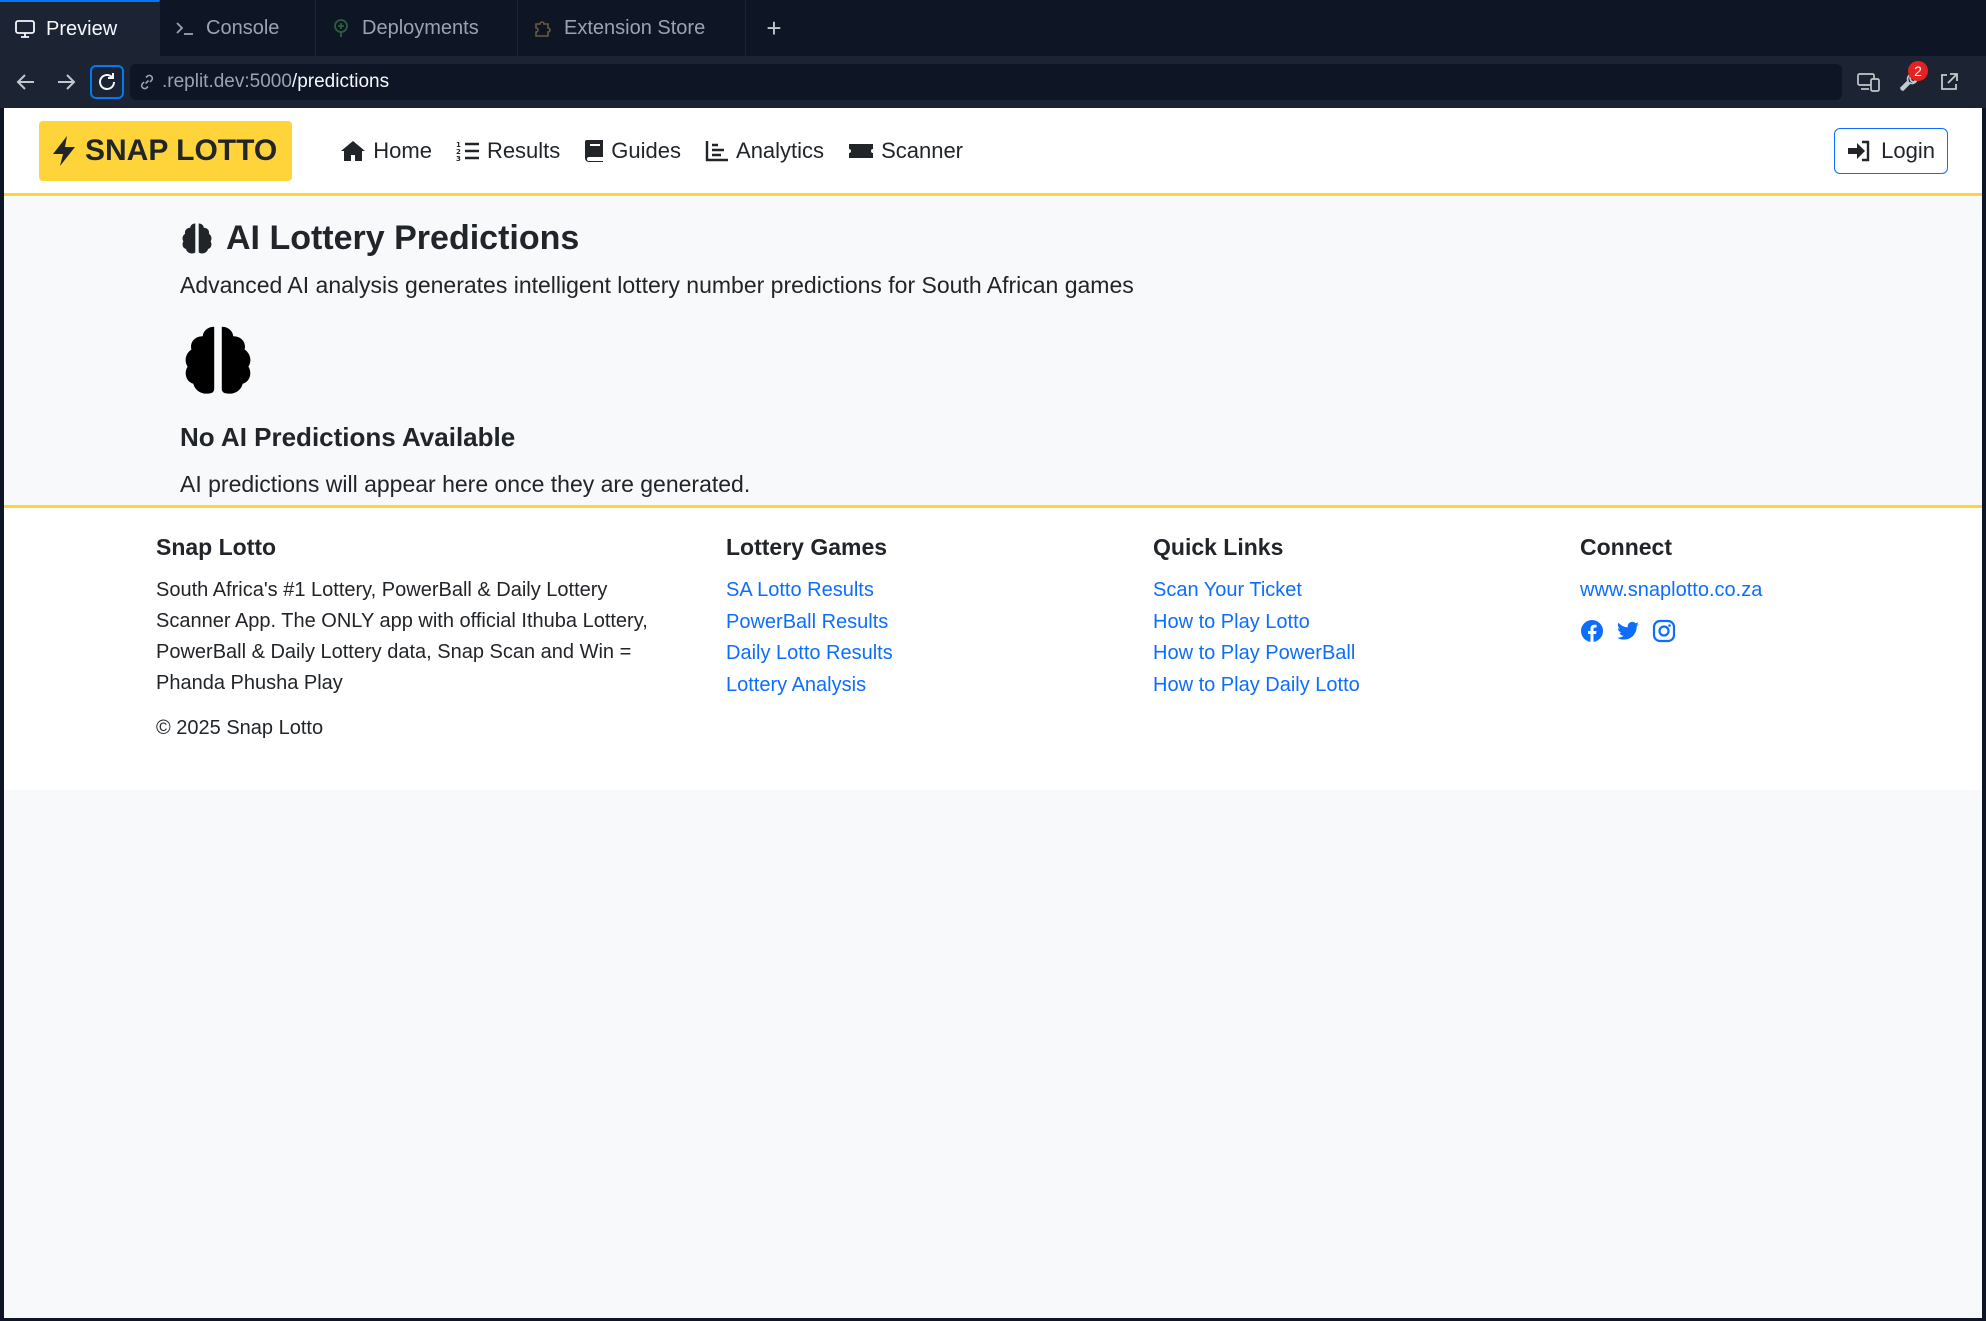 The image size is (1986, 1321). I want to click on nav-label: Home, so click(402, 150).